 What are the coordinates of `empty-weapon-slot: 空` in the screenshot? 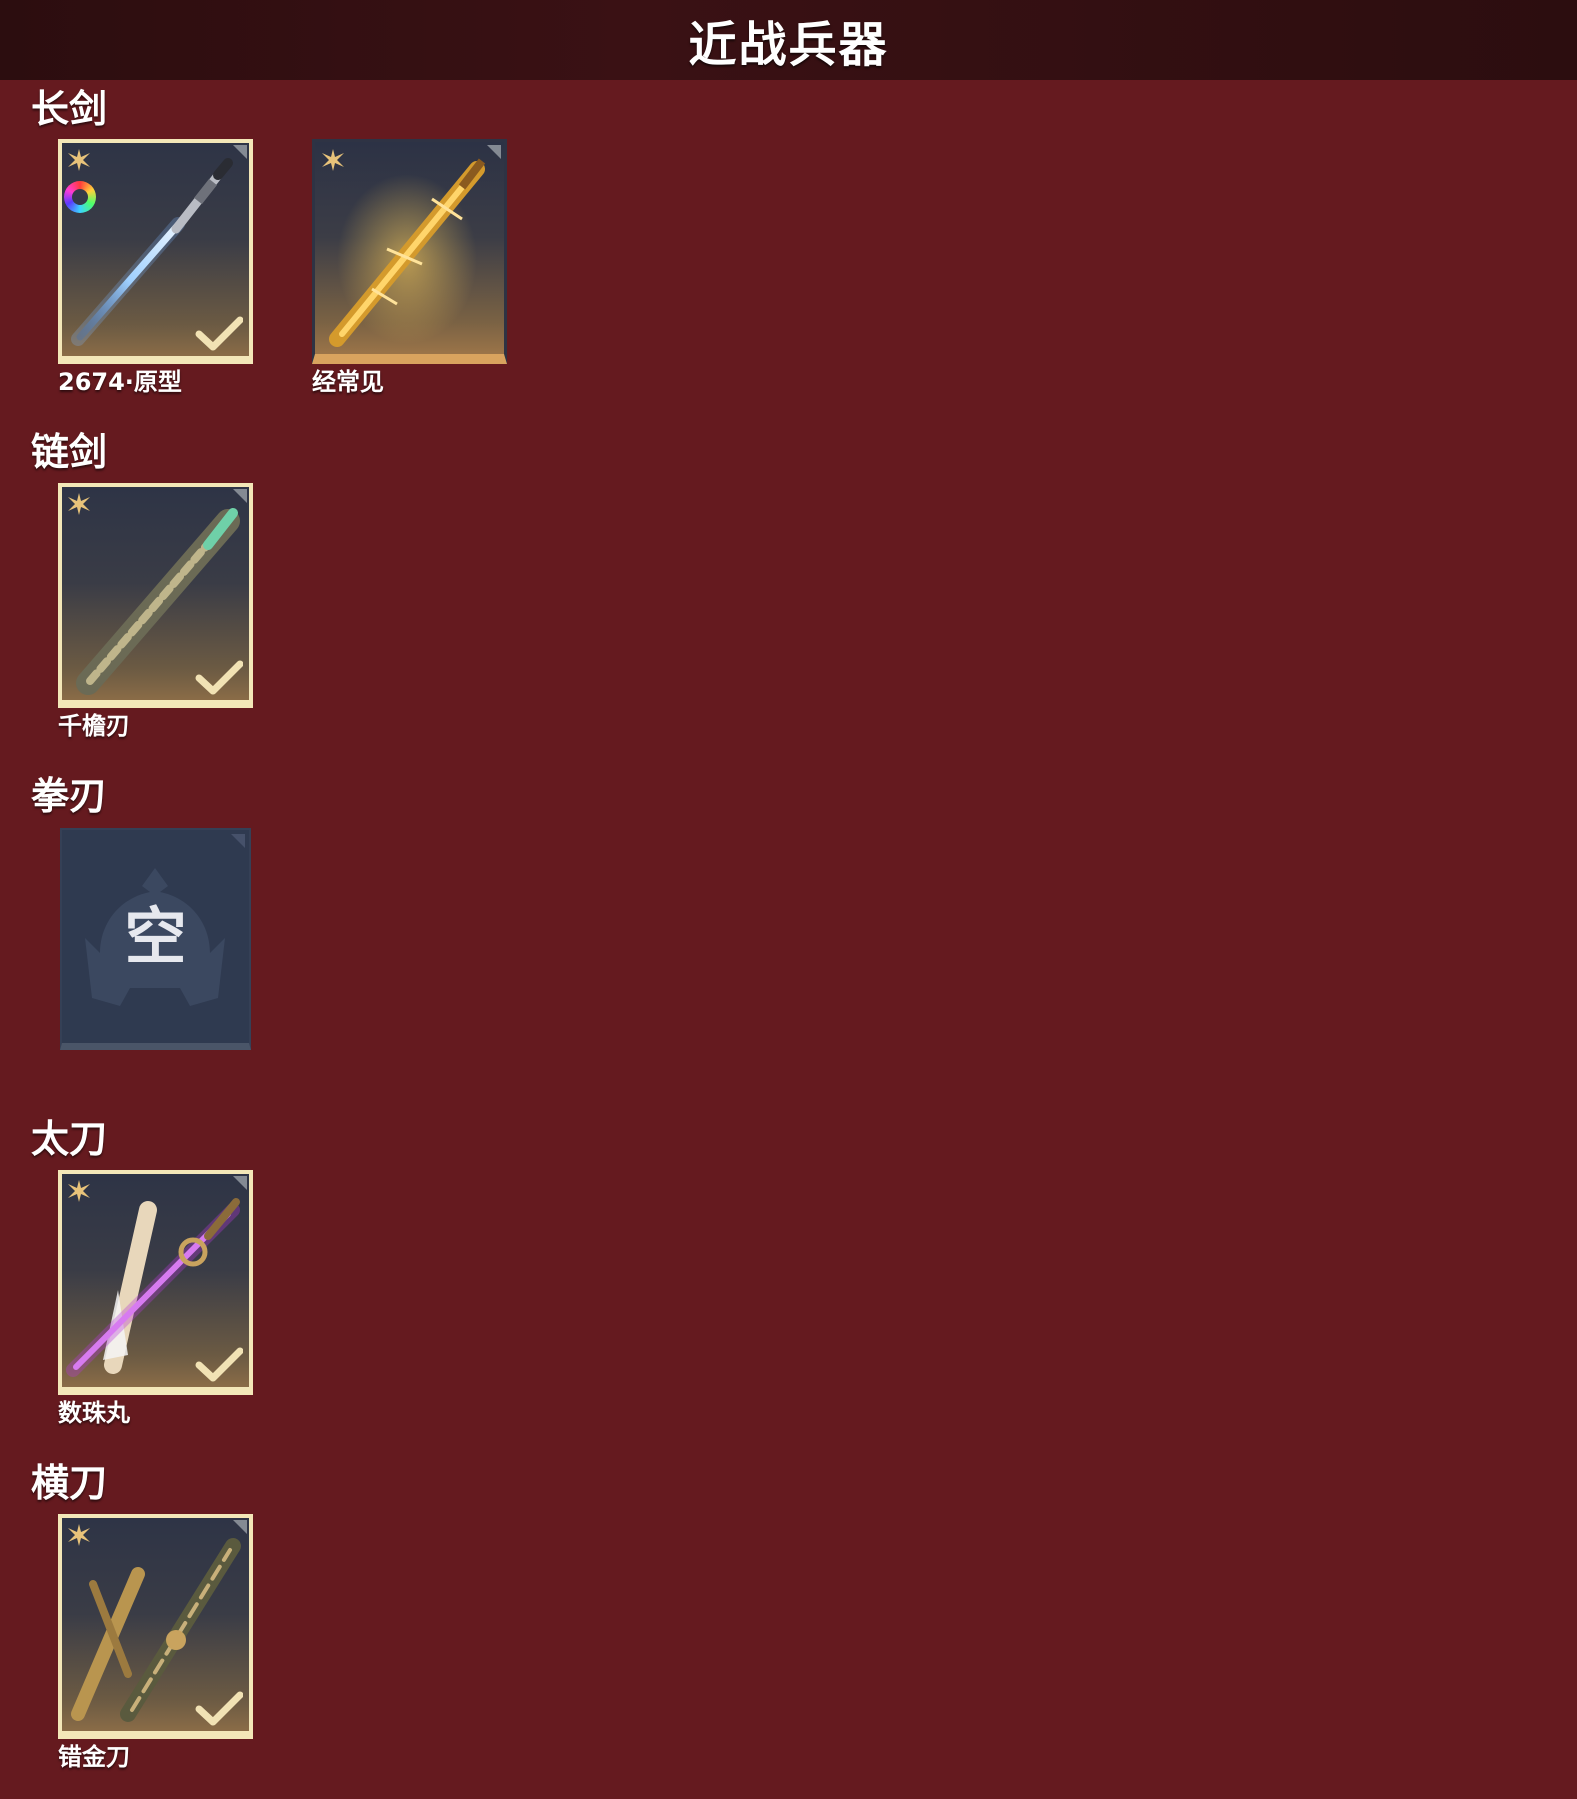 It's located at (155, 939).